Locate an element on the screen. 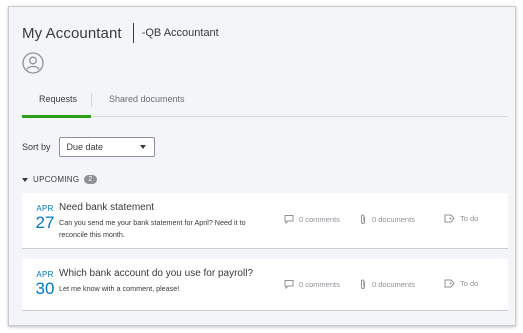  page-title: My Accountant is located at coordinates (72, 33).